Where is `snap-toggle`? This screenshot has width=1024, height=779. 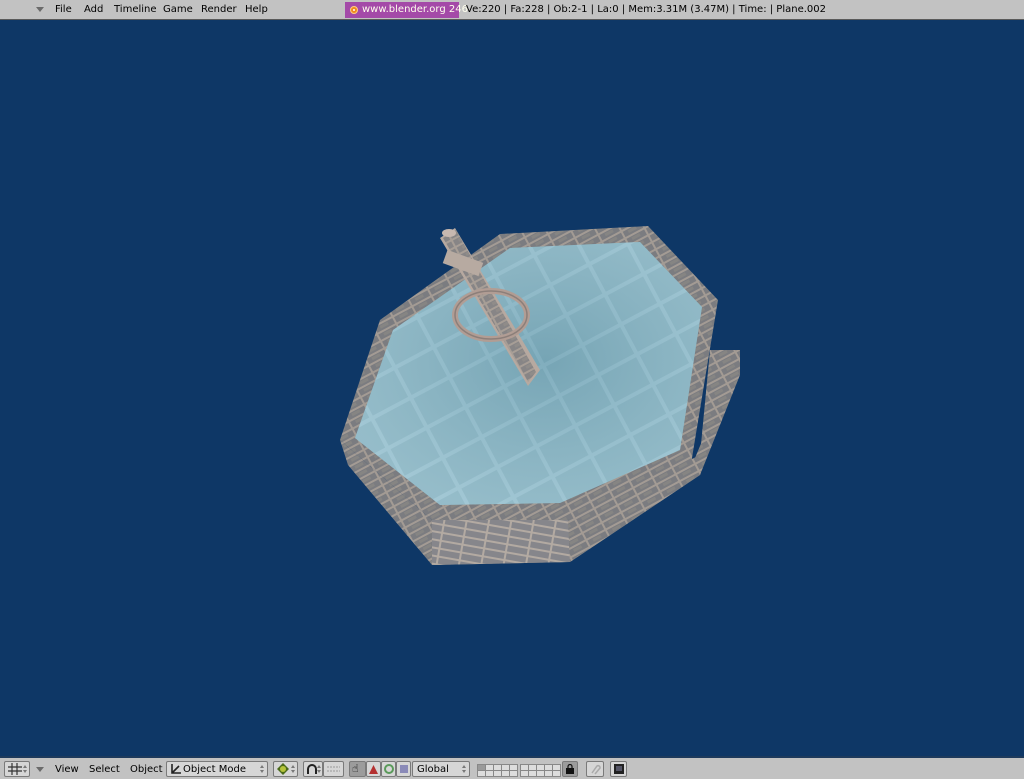 snap-toggle is located at coordinates (595, 769).